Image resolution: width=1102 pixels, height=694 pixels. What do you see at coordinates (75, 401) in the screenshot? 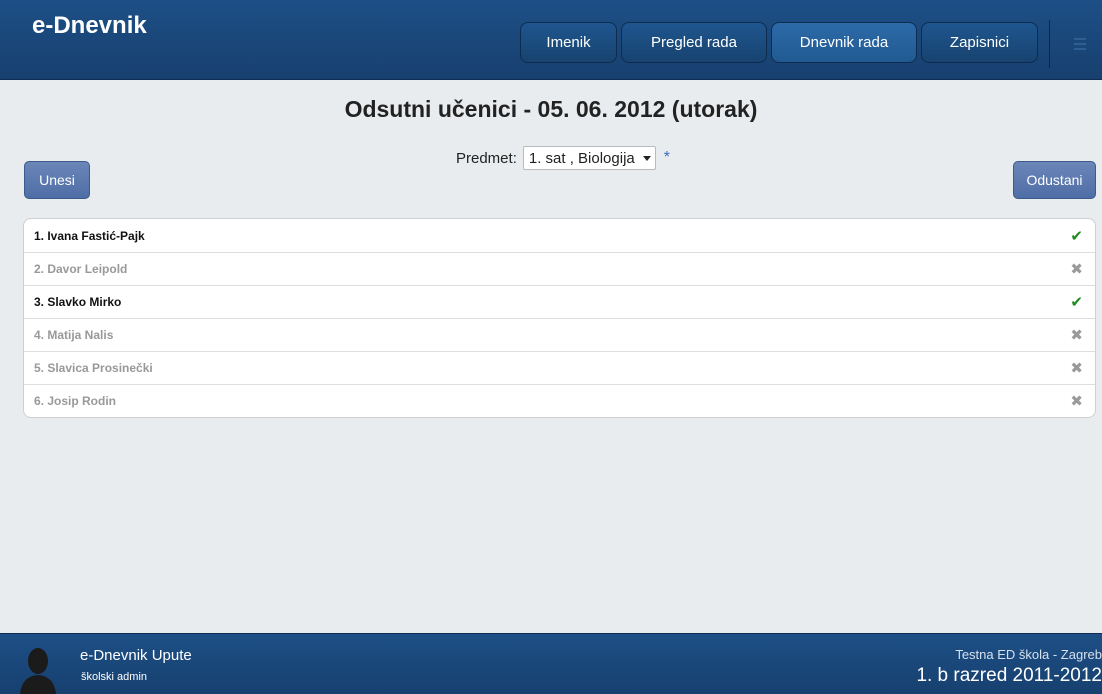
I see `student-name: 6. Josip Rodin` at bounding box center [75, 401].